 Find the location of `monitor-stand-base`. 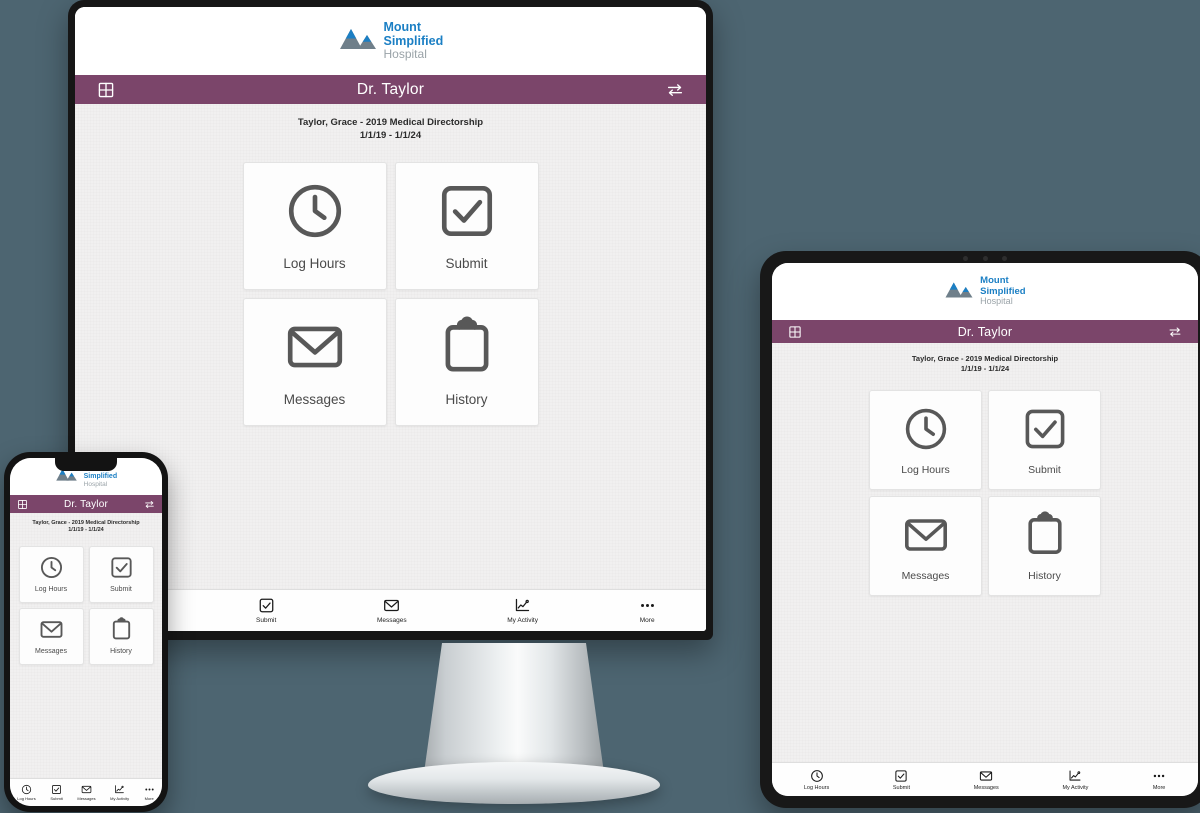

monitor-stand-base is located at coordinates (514, 783).